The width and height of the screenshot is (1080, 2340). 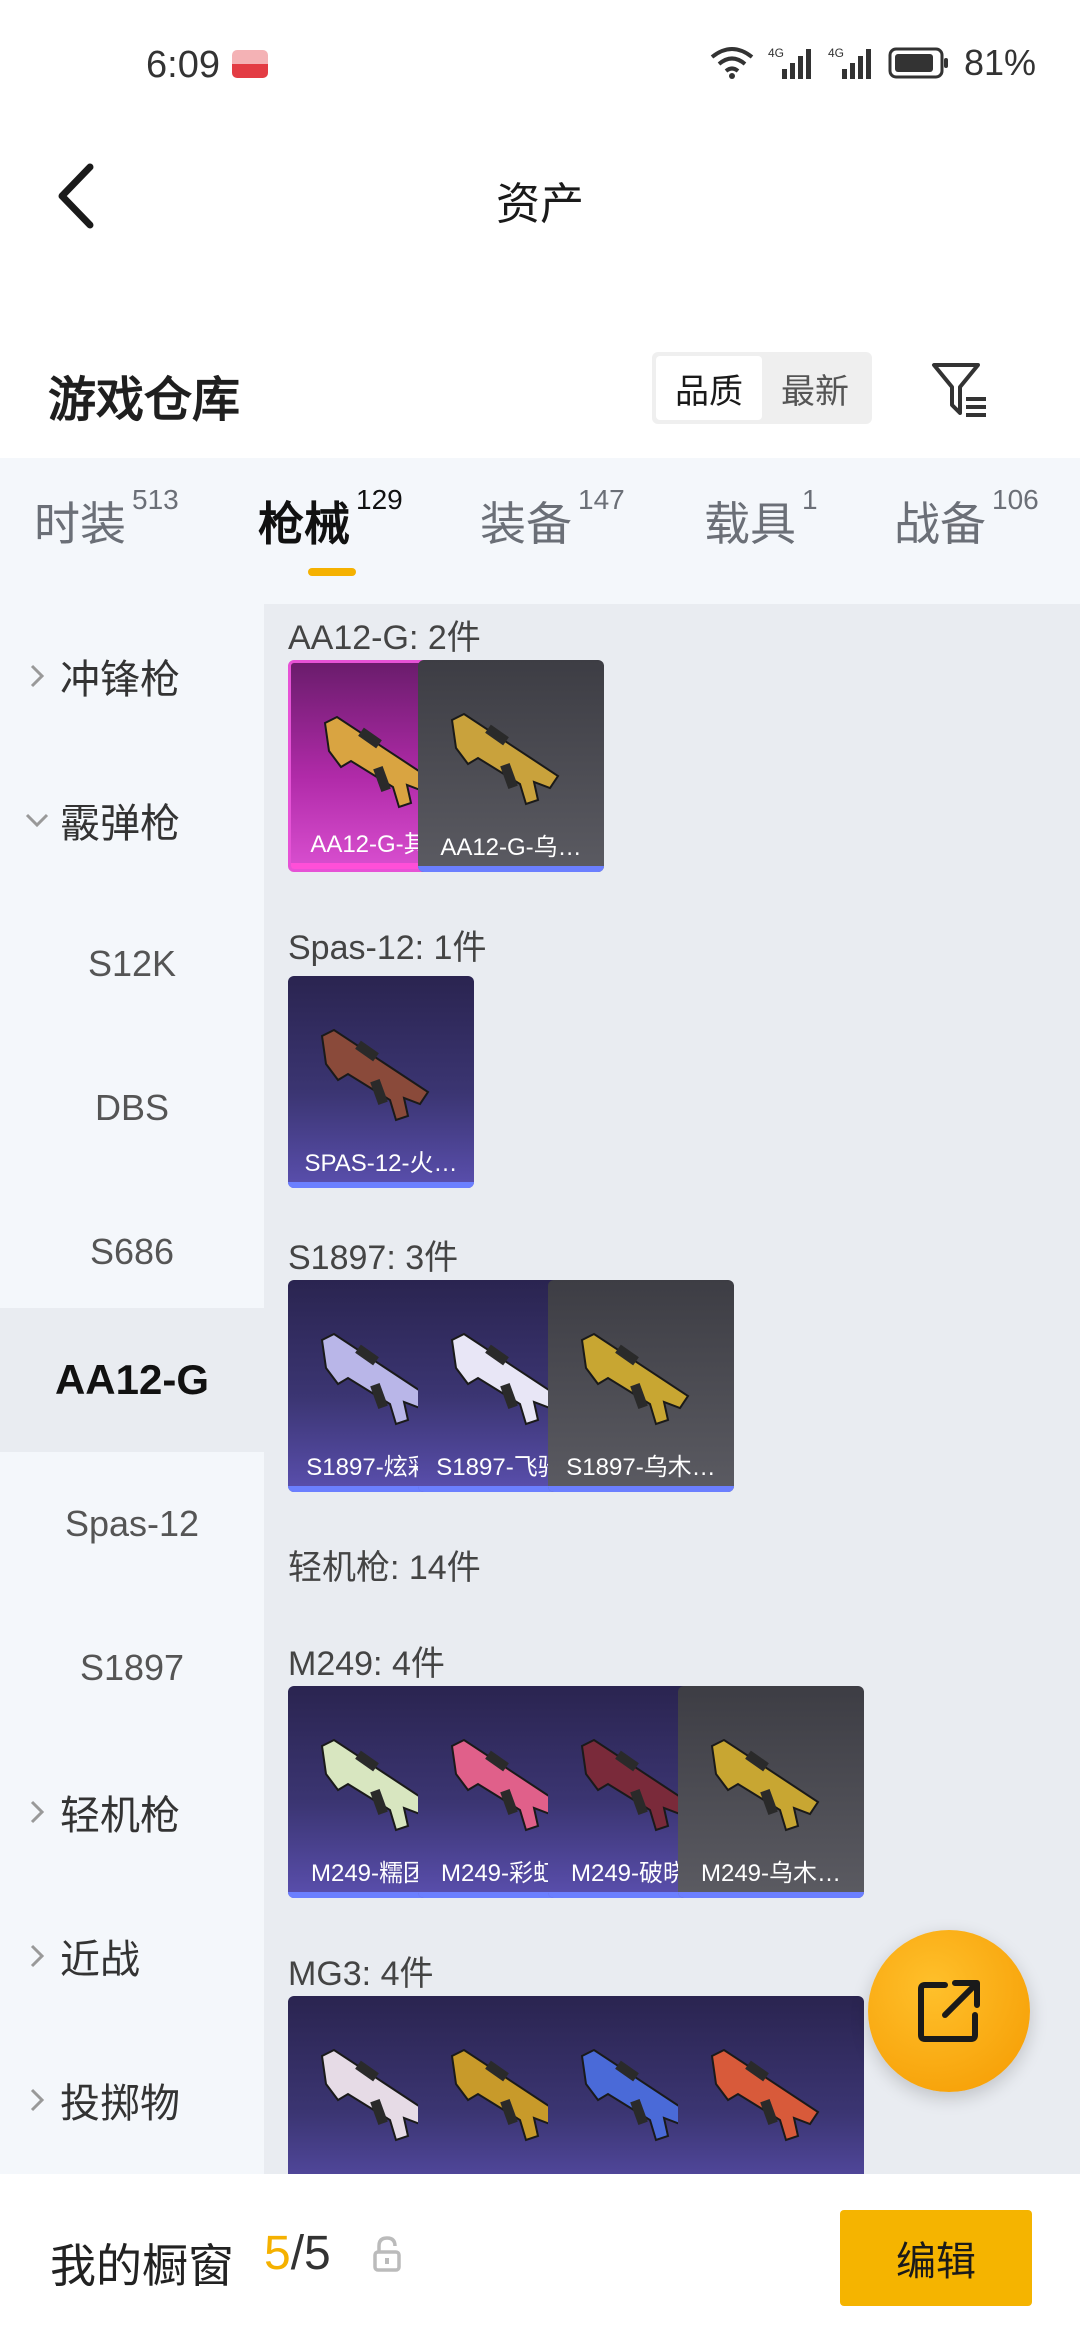 What do you see at coordinates (873, 63) in the screenshot?
I see `status-icons: 4G 4G 81%` at bounding box center [873, 63].